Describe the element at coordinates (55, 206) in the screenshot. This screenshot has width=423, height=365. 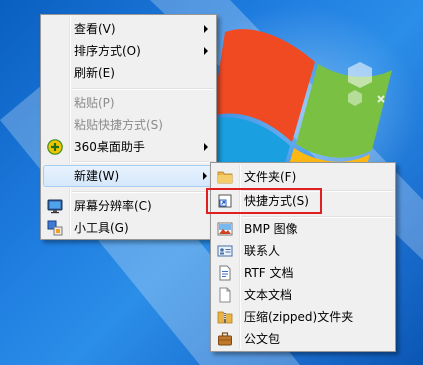
I see `display-resolution-icon` at that location.